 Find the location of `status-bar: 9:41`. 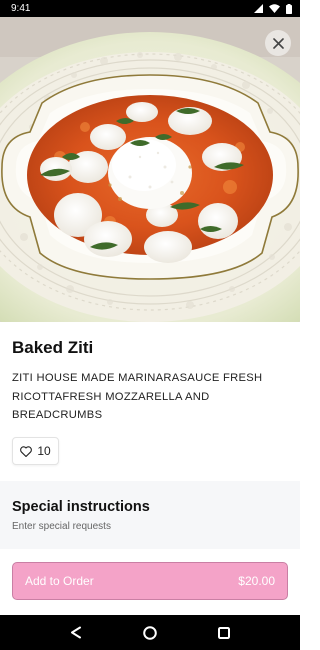

status-bar: 9:41 is located at coordinates (150, 8).